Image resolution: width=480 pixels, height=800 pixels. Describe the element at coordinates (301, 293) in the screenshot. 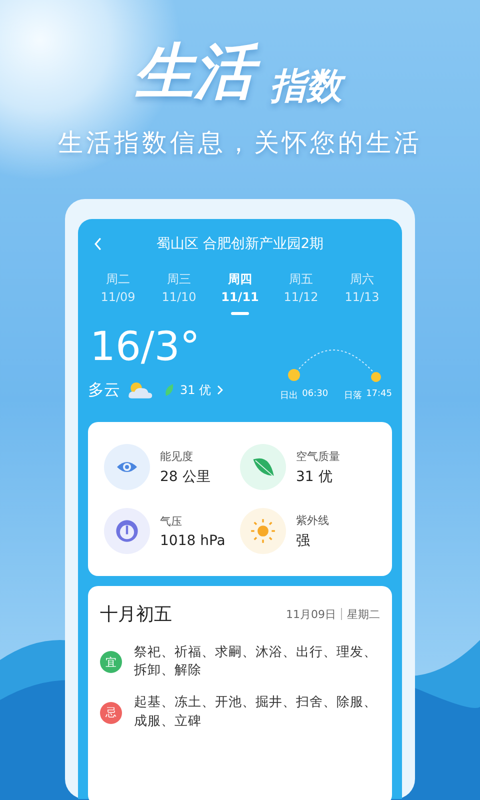

I see `day-tab: 周五 11/12` at that location.